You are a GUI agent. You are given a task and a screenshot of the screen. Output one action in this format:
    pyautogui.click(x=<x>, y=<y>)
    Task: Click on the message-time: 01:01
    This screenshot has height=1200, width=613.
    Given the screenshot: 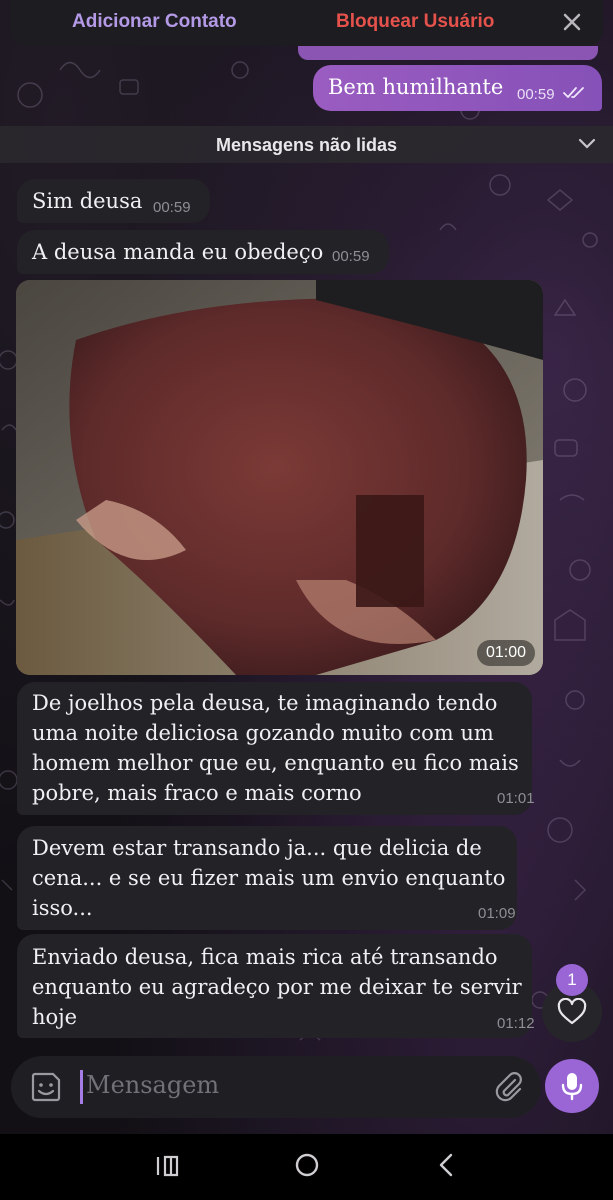 What is the action you would take?
    pyautogui.click(x=516, y=798)
    